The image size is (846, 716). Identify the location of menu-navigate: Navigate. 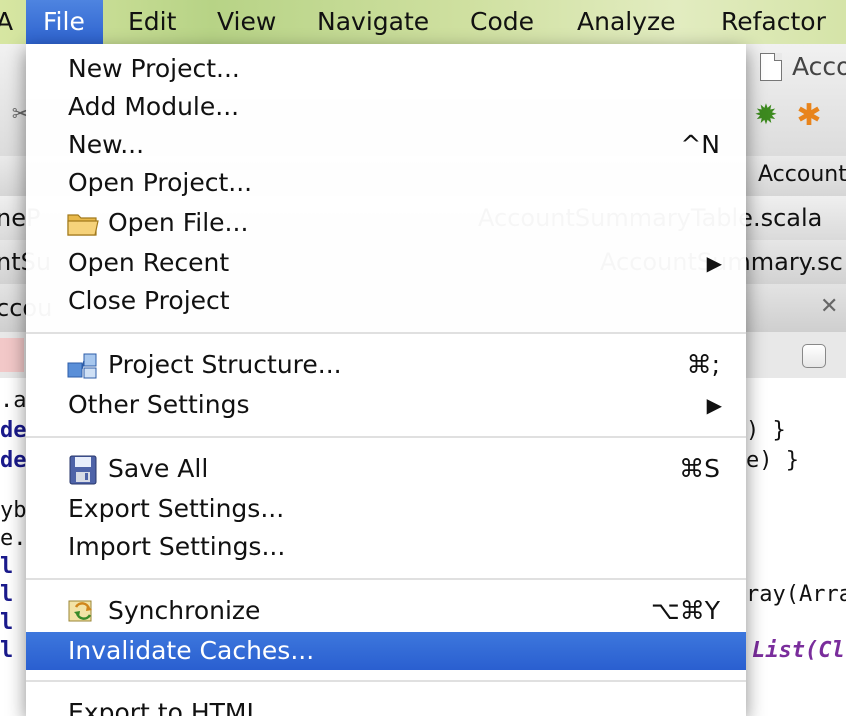
(373, 22).